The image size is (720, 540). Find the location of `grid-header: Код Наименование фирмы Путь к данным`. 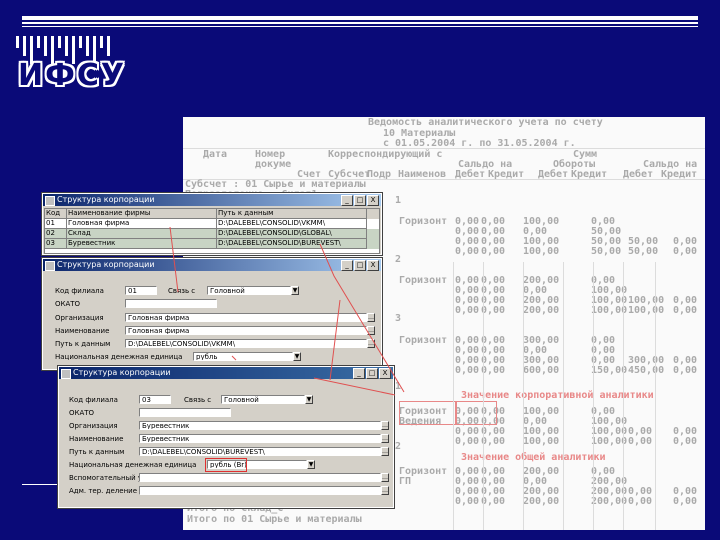

grid-header: Код Наименование фирмы Путь к данным is located at coordinates (212, 214).